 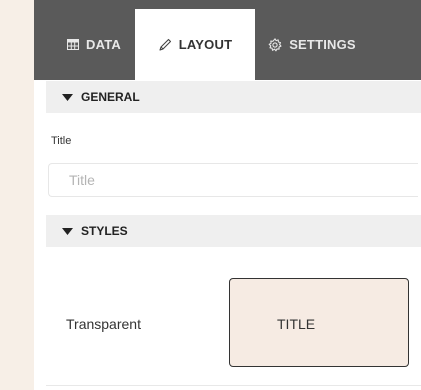 What do you see at coordinates (17, 195) in the screenshot?
I see `background-strip` at bounding box center [17, 195].